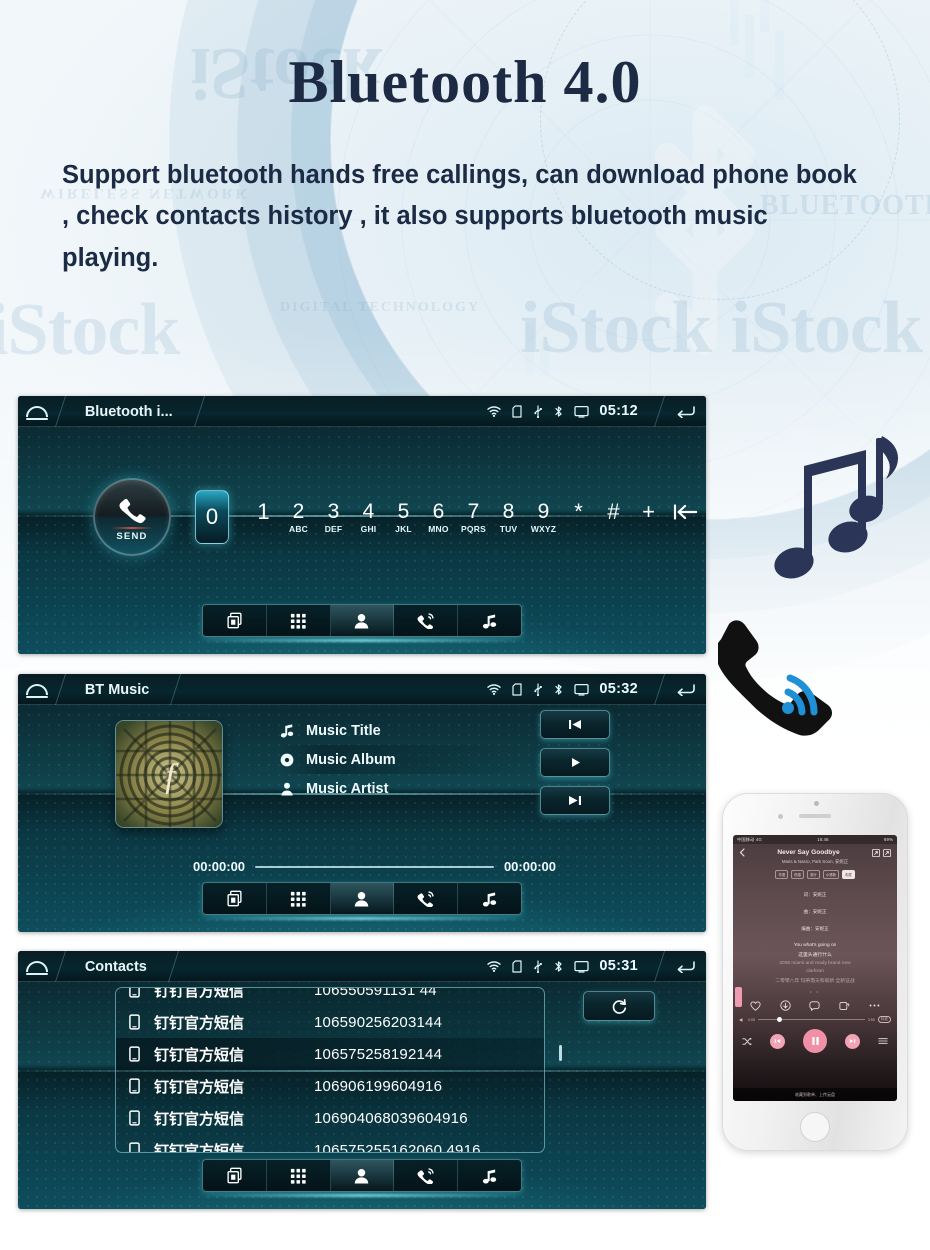 The height and width of the screenshot is (1250, 930). I want to click on next-track-button, so click(575, 800).